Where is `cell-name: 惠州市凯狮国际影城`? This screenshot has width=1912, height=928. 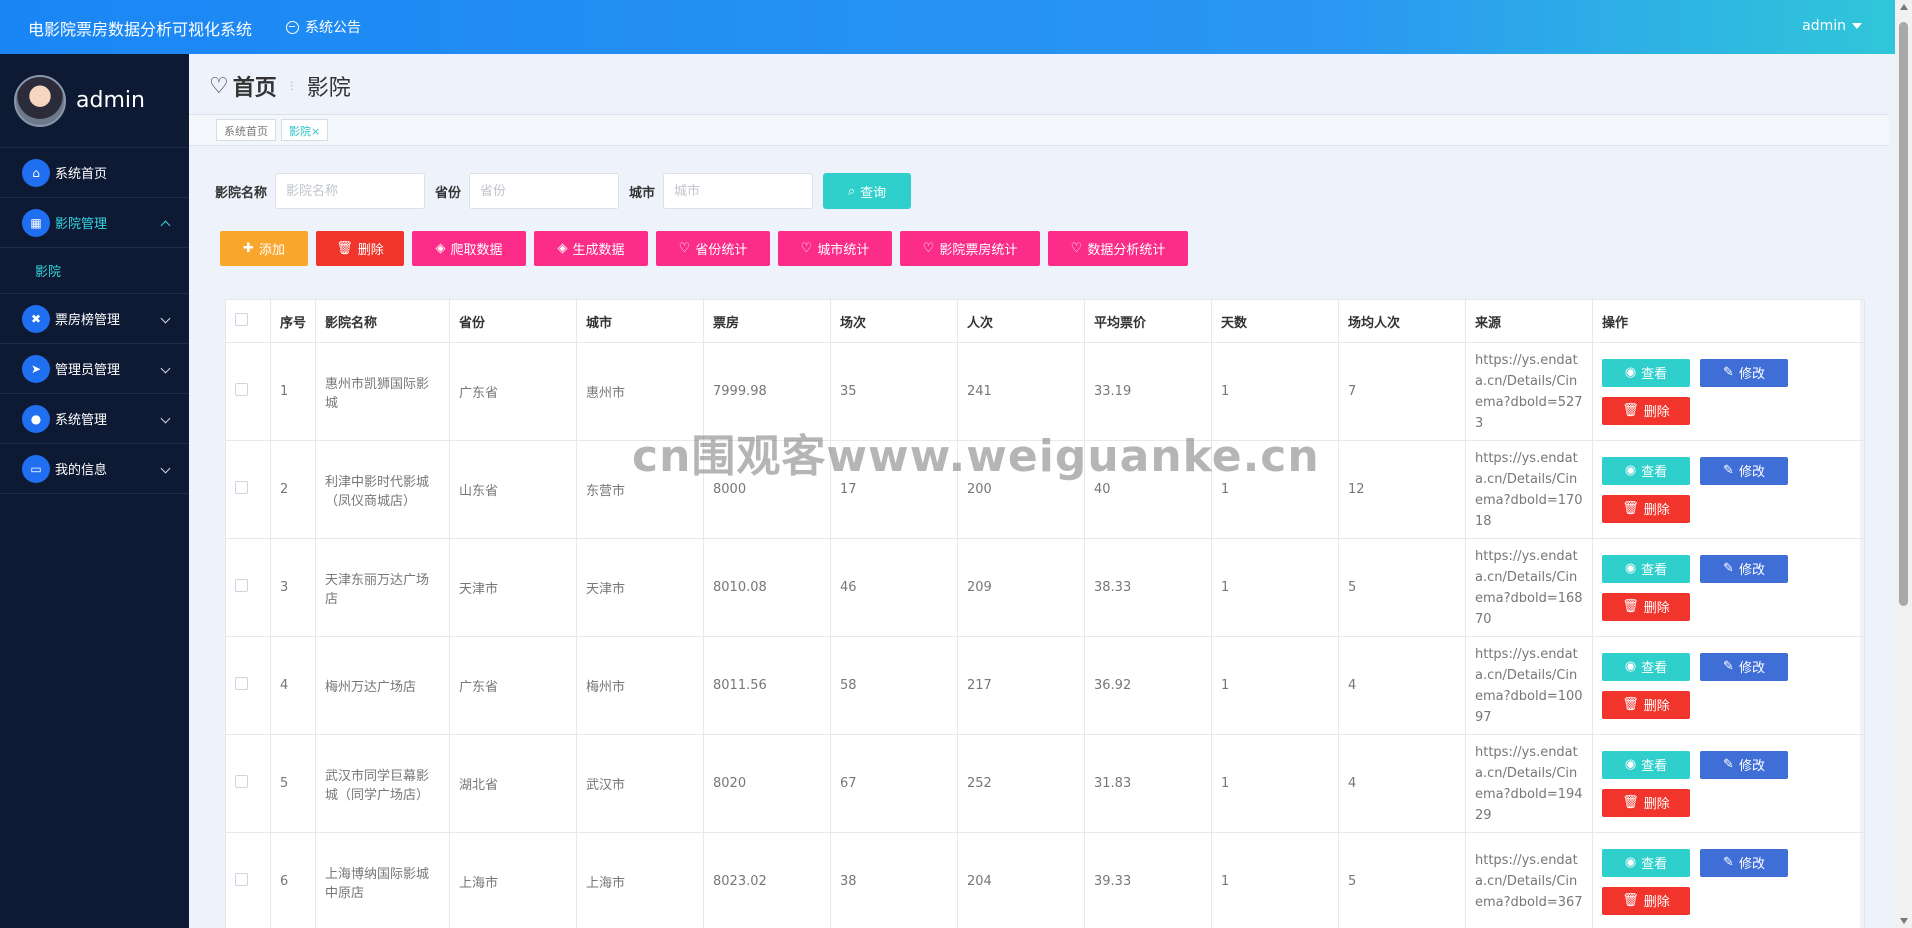
cell-name: 惠州市凯狮国际影城 is located at coordinates (382, 391).